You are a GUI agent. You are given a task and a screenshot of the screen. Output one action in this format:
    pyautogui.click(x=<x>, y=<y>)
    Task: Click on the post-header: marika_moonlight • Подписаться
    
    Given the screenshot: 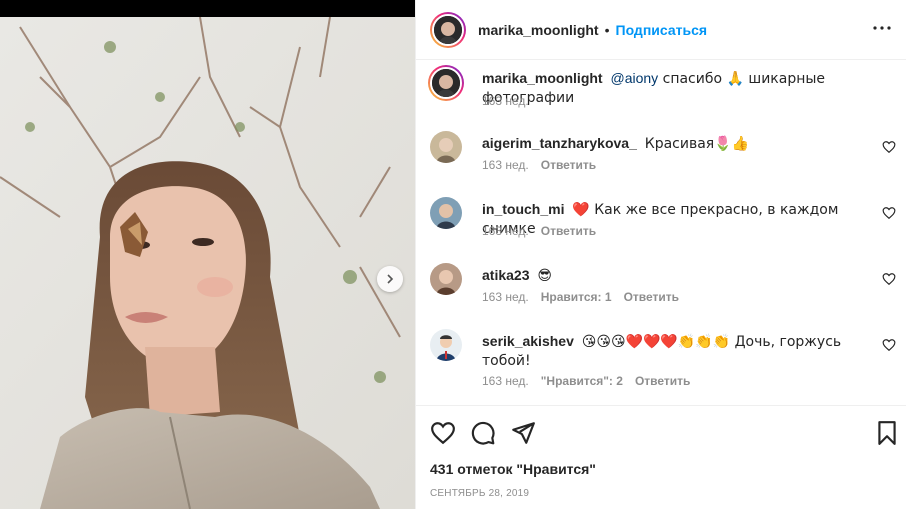 What is the action you would take?
    pyautogui.click(x=661, y=30)
    